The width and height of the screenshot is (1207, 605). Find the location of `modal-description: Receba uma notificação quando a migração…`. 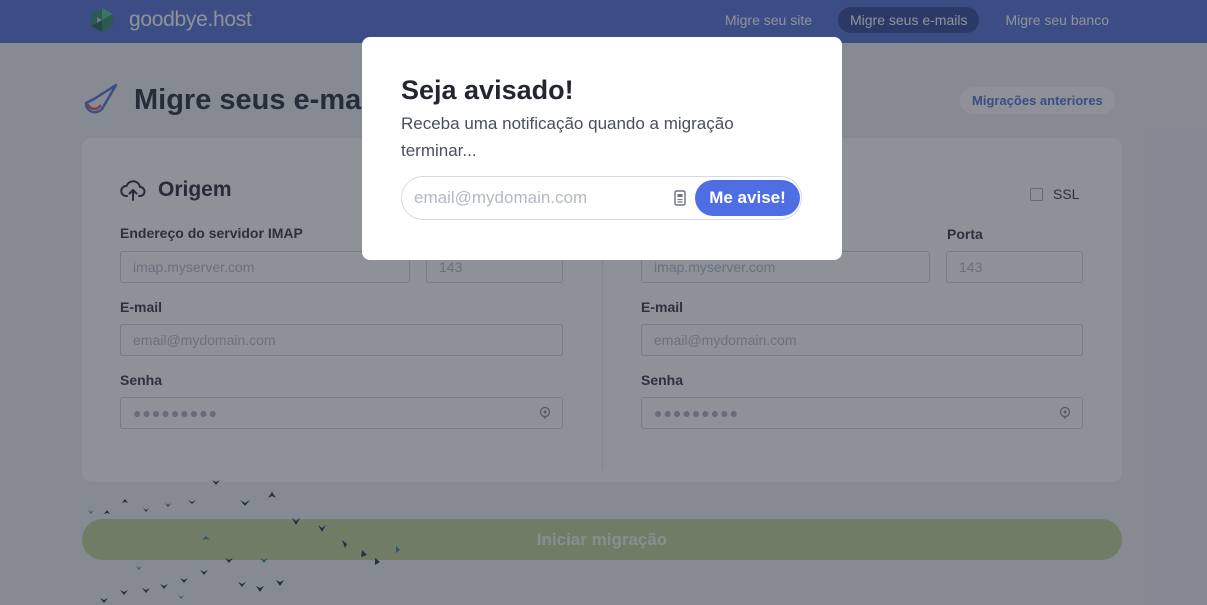

modal-description: Receba uma notificação quando a migração… is located at coordinates (567, 137).